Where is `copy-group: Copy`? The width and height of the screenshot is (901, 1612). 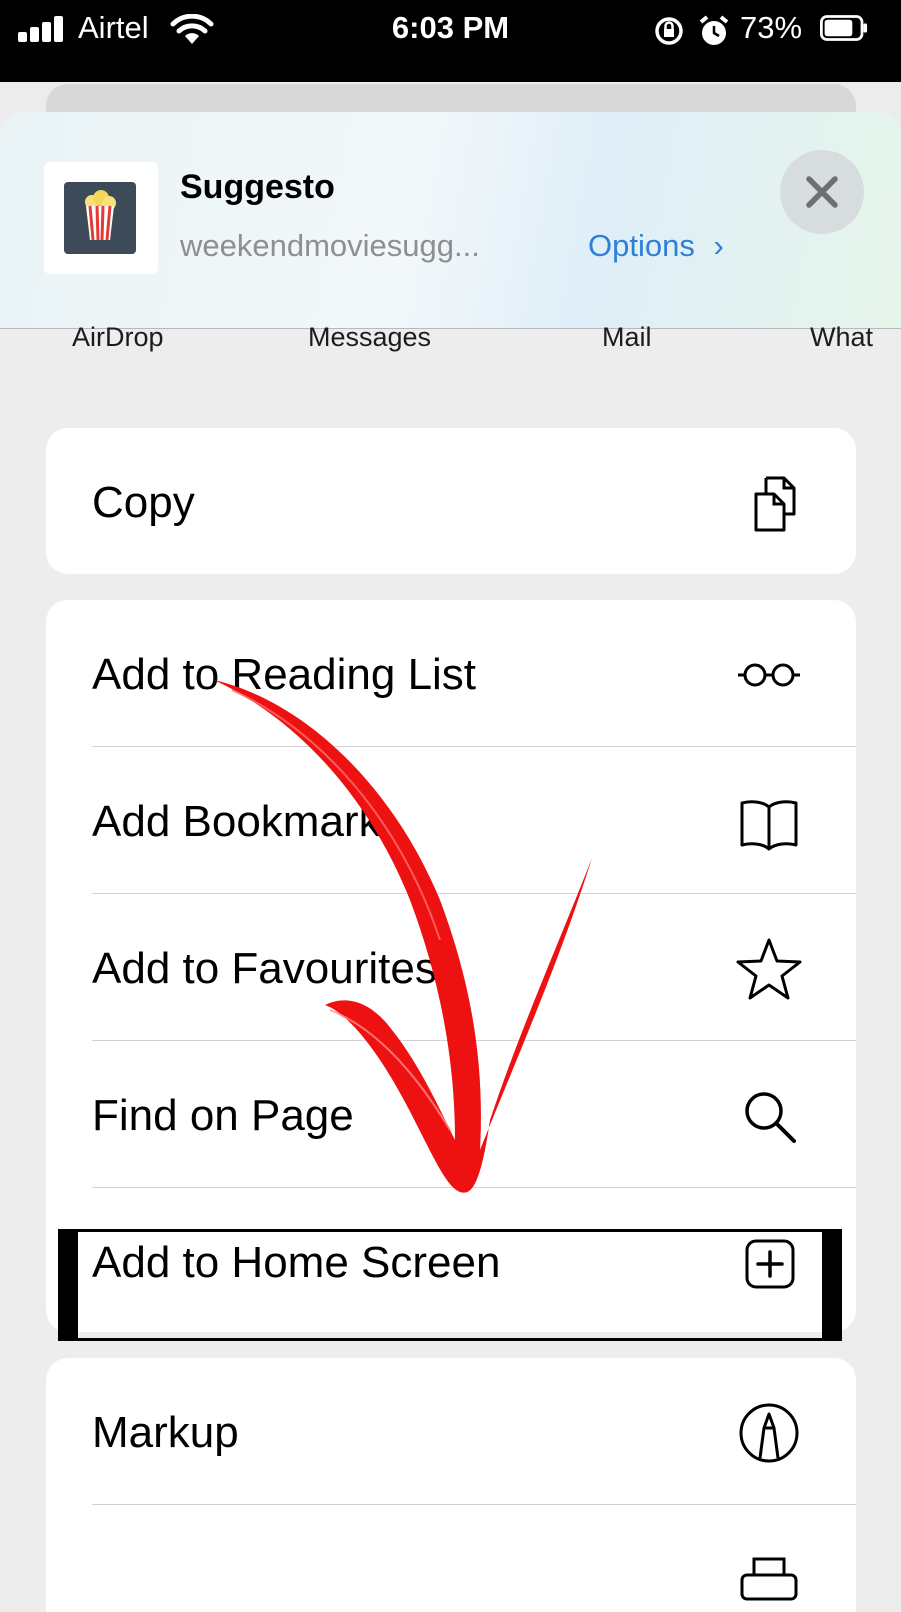
copy-group: Copy is located at coordinates (451, 501).